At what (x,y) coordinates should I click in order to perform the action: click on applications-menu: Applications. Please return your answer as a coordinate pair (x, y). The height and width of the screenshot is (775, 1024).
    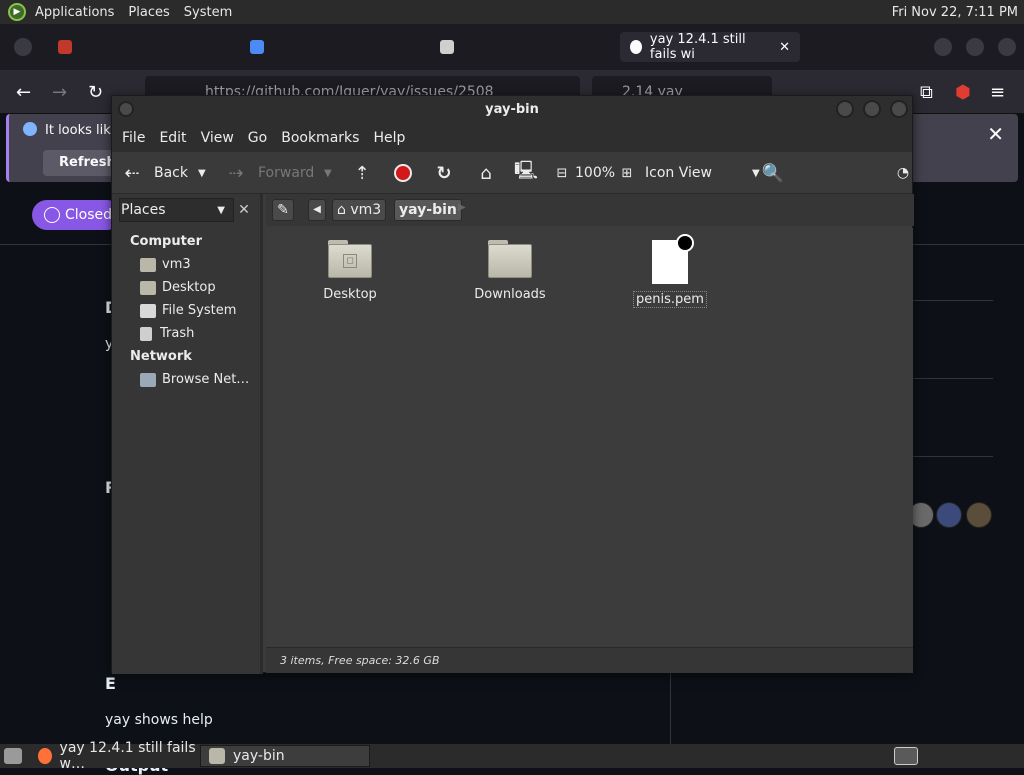
    Looking at the image, I should click on (74, 12).